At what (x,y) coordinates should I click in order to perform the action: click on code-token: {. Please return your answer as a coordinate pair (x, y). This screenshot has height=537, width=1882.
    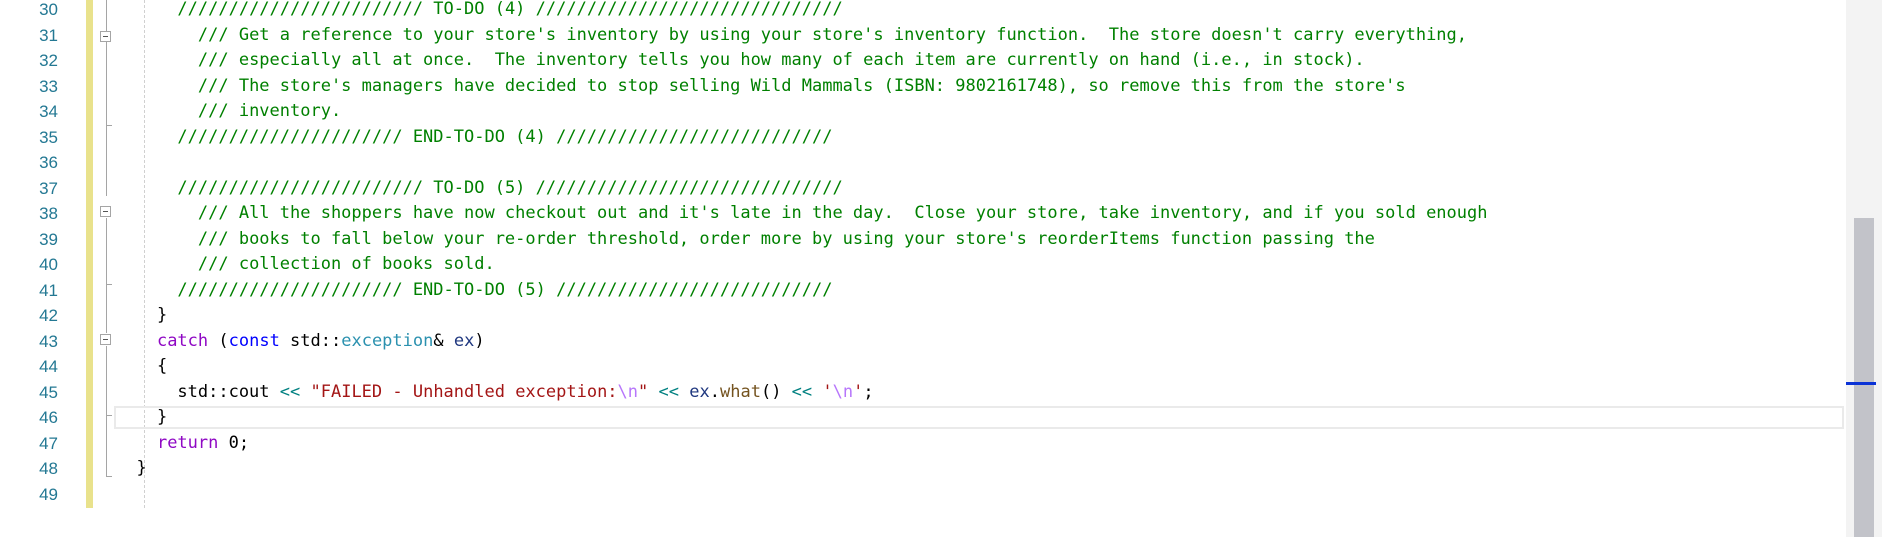
    Looking at the image, I should click on (142, 366).